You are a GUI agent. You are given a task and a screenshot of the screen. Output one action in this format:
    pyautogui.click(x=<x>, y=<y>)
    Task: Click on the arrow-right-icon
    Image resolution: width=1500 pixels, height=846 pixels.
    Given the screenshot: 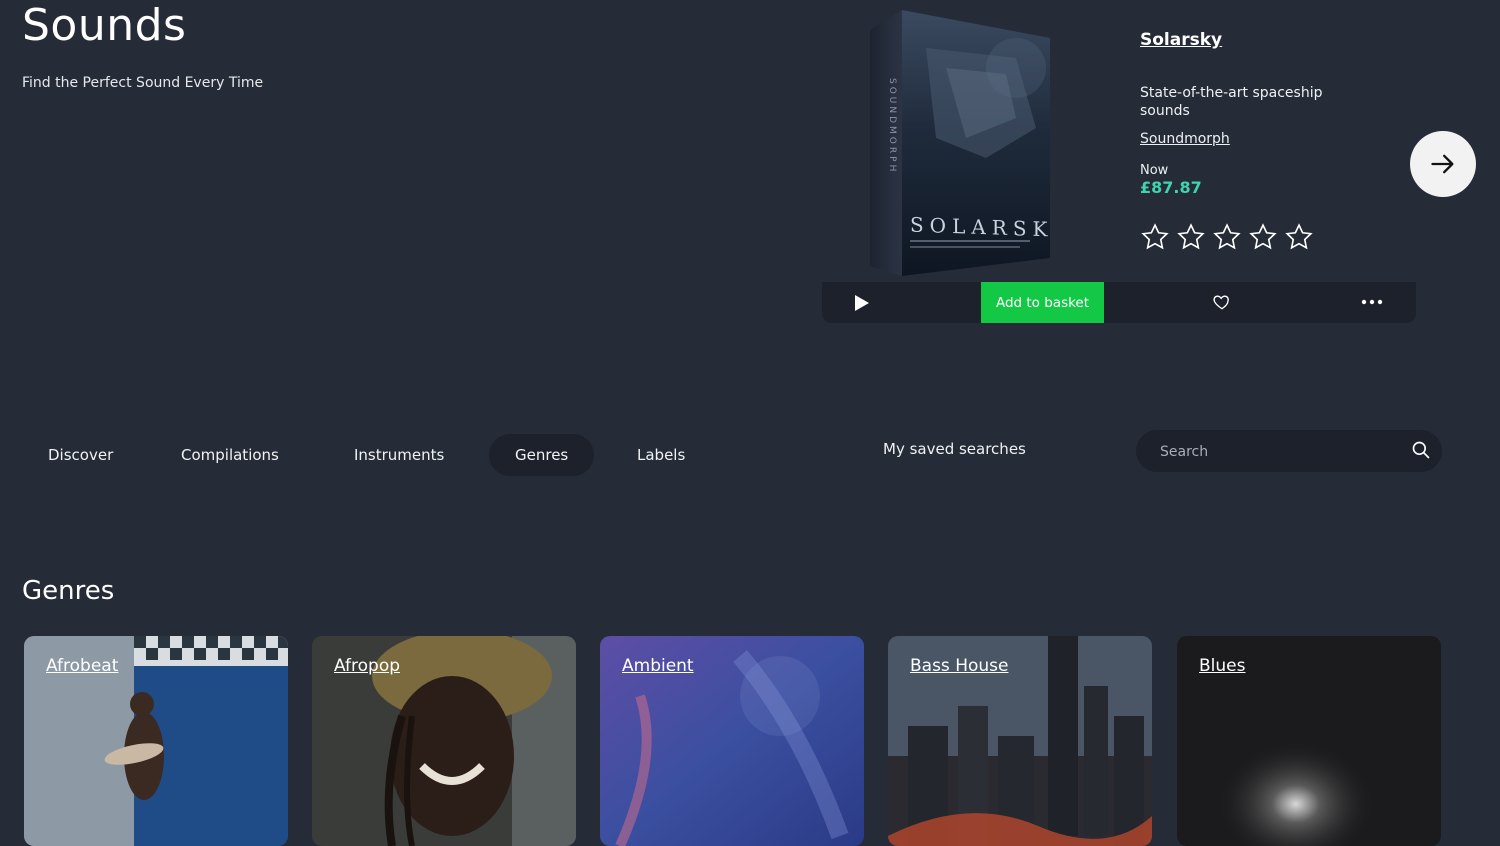 What is the action you would take?
    pyautogui.click(x=1442, y=164)
    